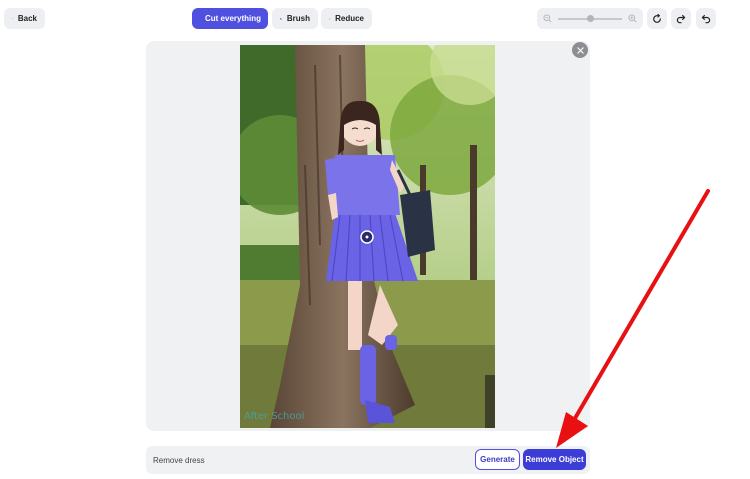  I want to click on close-icon, so click(580, 50).